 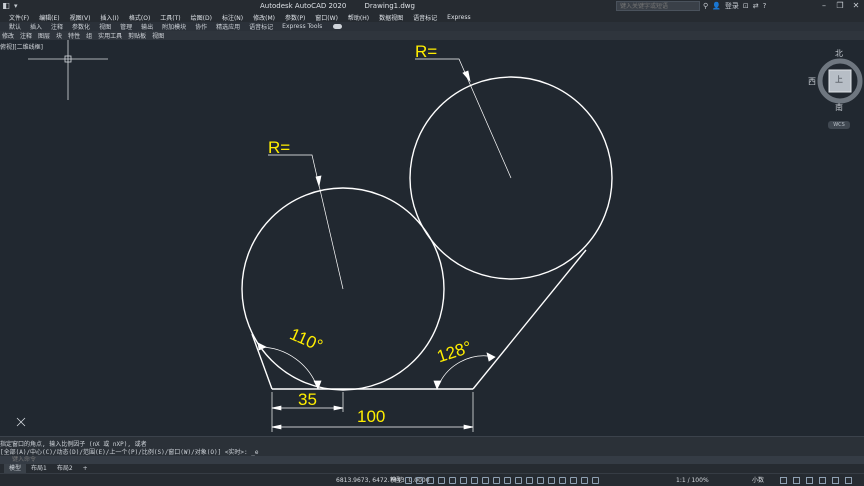 I want to click on right-side-line, so click(x=529, y=319).